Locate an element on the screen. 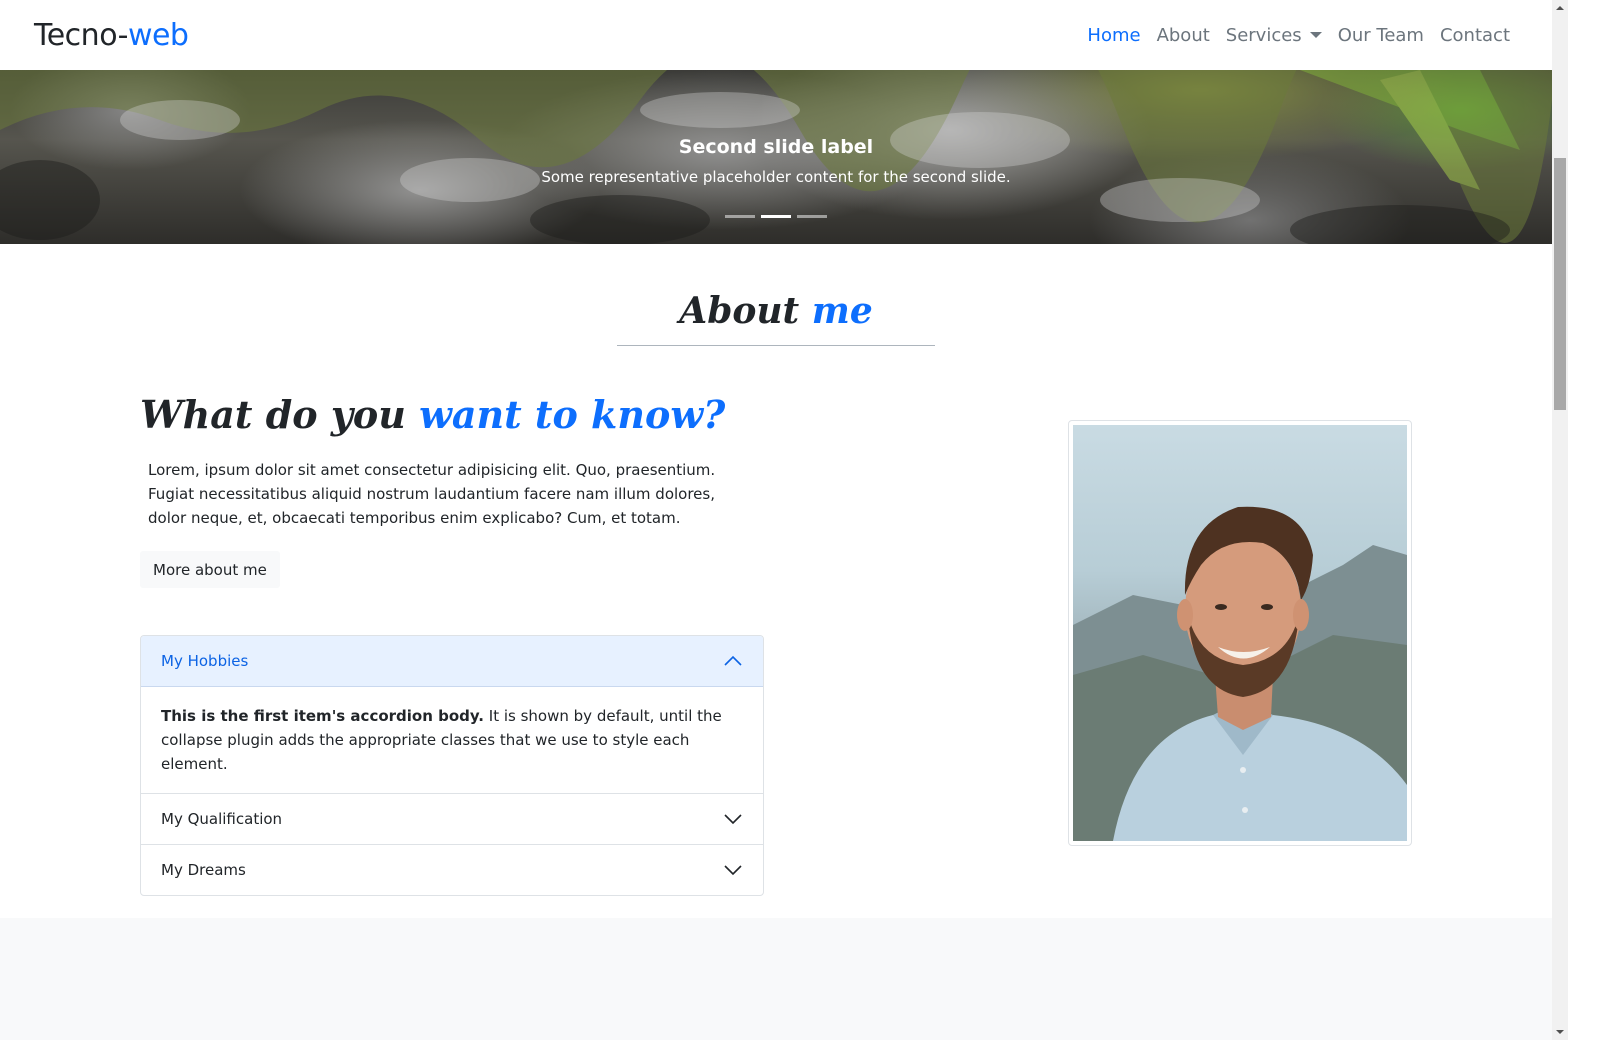 Image resolution: width=1598 pixels, height=1040 pixels. nav-services-dropdown: Services is located at coordinates (1274, 35).